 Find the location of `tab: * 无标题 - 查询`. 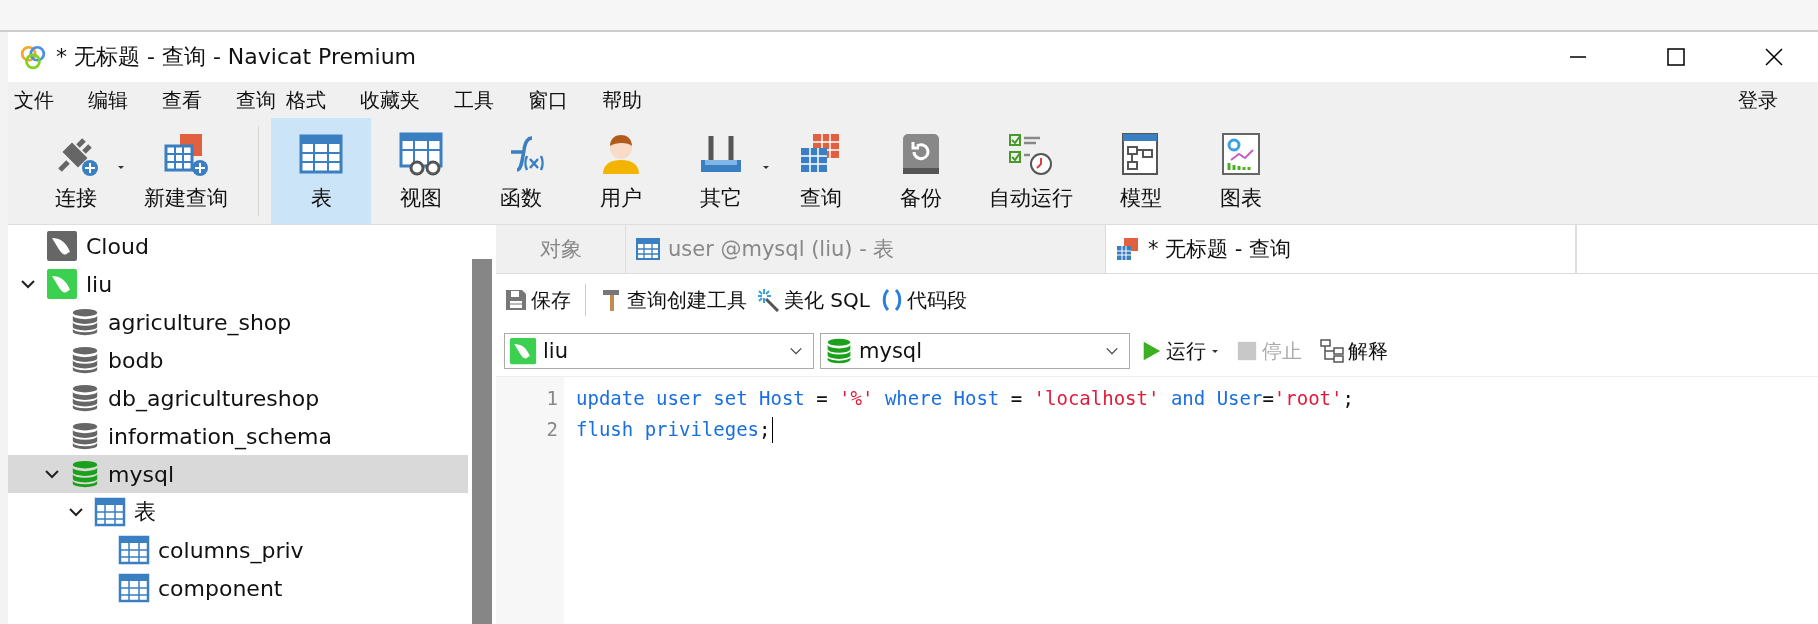

tab: * 无标题 - 查询 is located at coordinates (1341, 249).